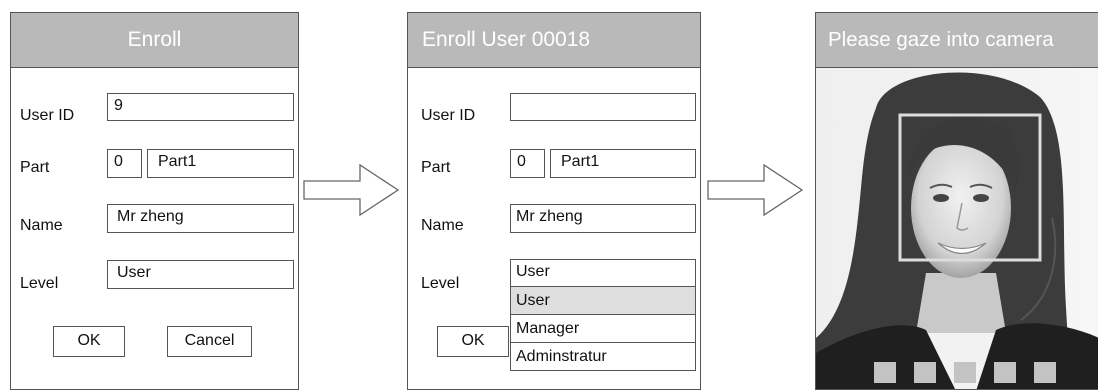 Image resolution: width=1098 pixels, height=392 pixels. Describe the element at coordinates (957, 40) in the screenshot. I see `camera-instruction-title: Please gaze into camera` at that location.